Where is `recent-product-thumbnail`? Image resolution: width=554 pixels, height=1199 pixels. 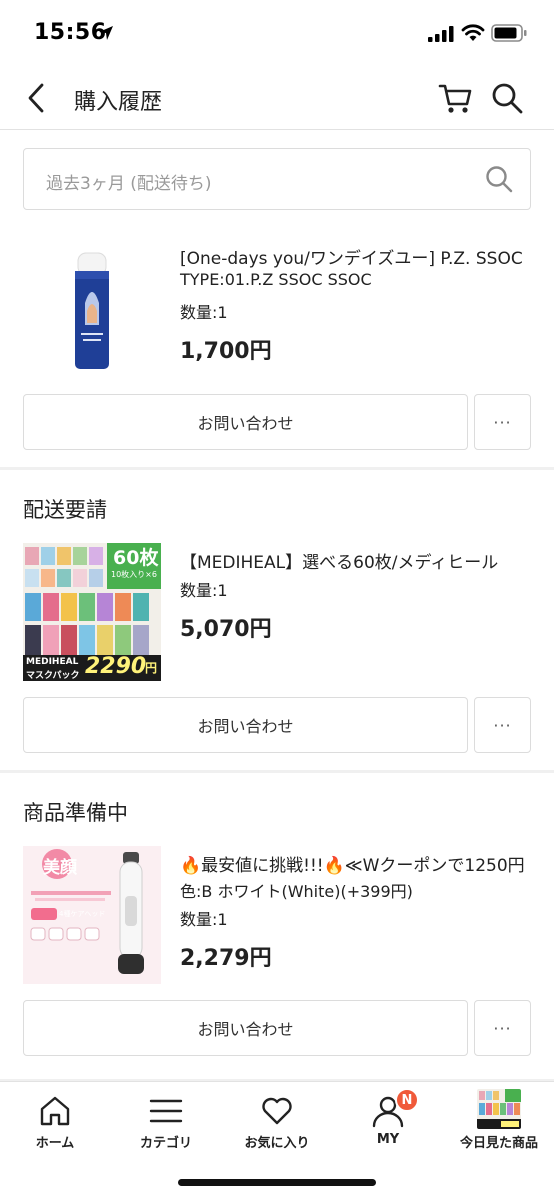
recent-product-thumbnail is located at coordinates (499, 1109).